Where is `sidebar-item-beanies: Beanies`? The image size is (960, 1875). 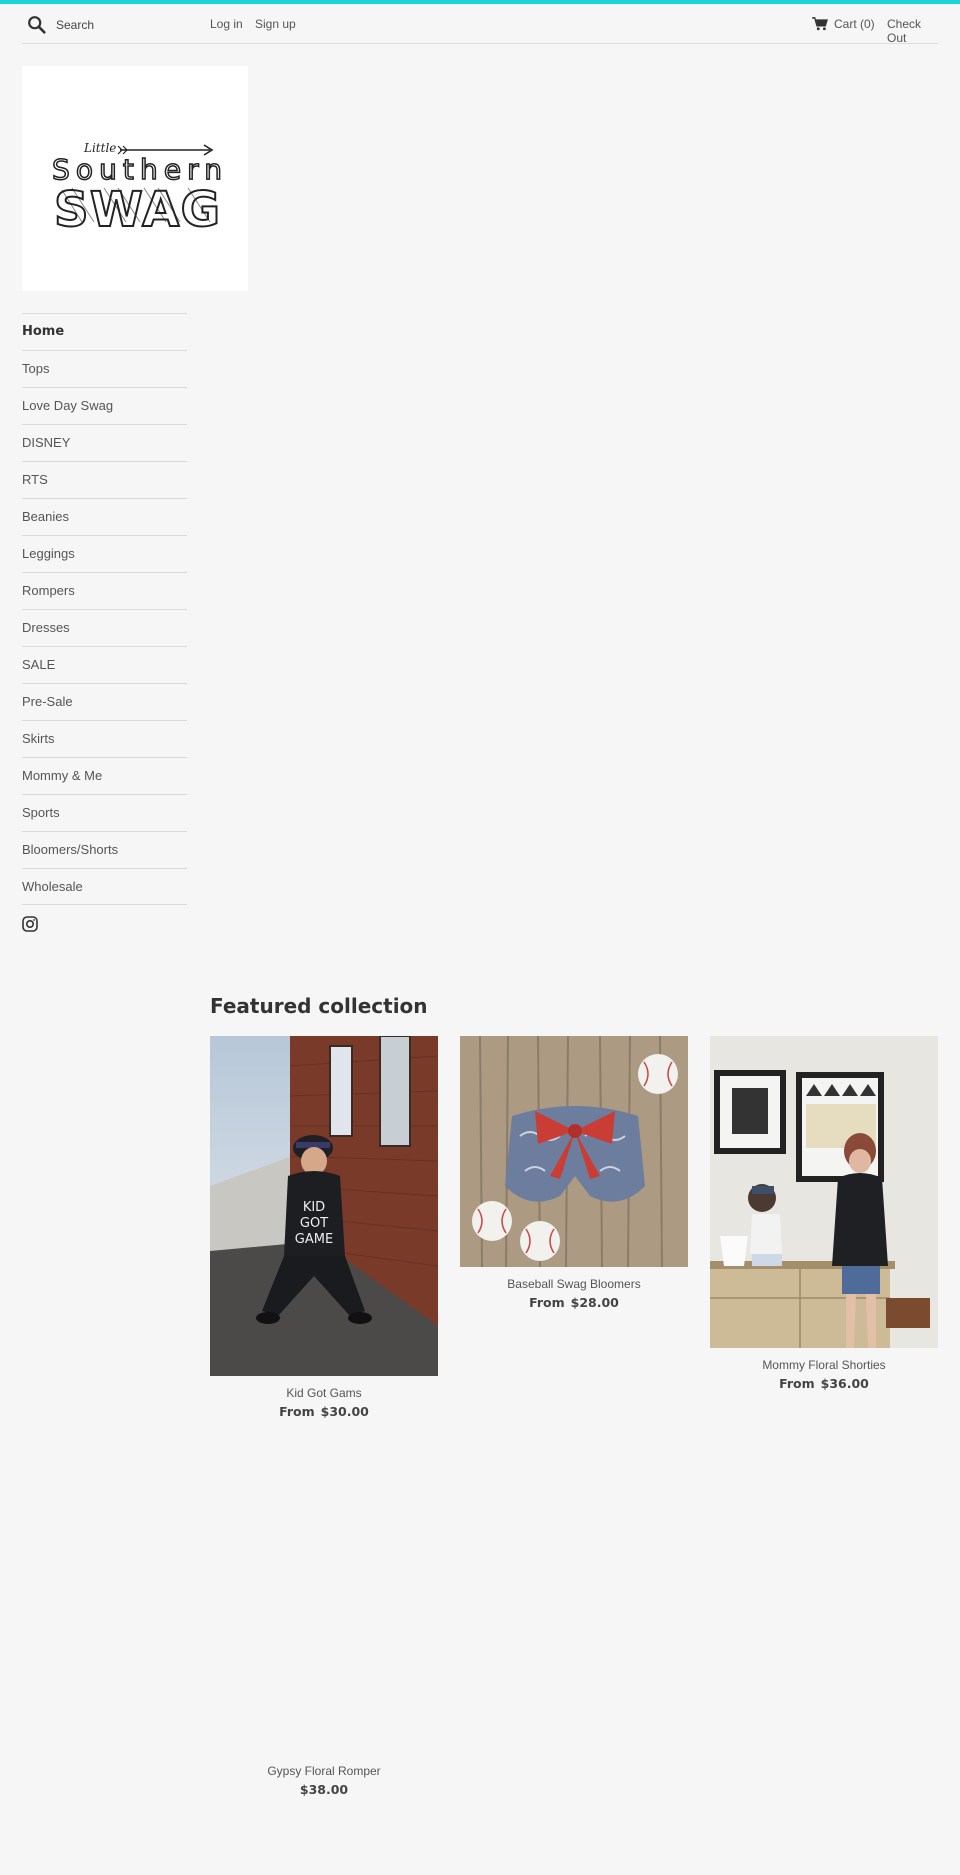 sidebar-item-beanies: Beanies is located at coordinates (104, 516).